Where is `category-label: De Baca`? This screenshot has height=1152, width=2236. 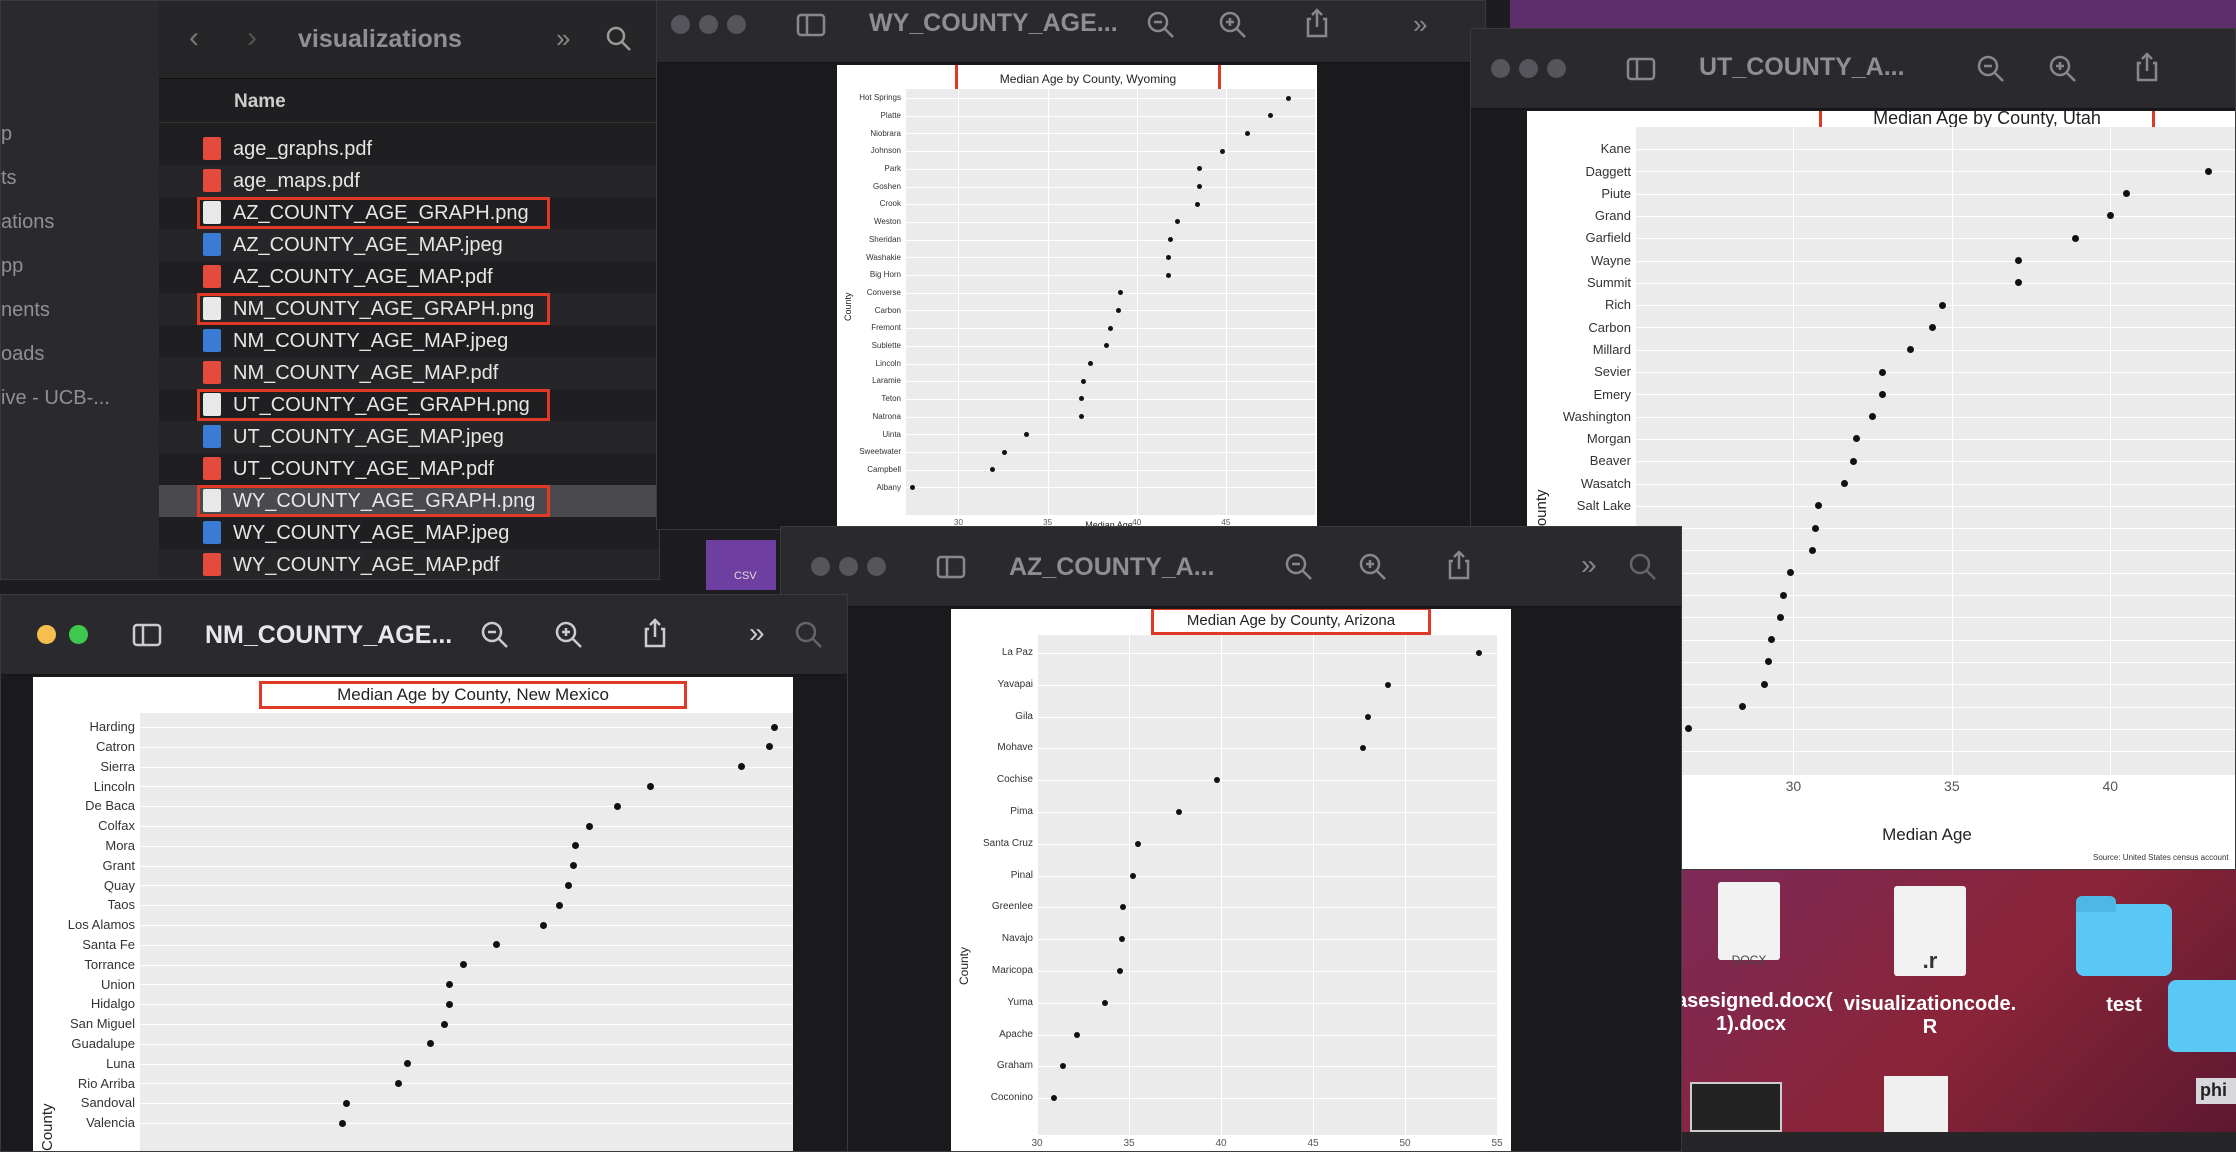
category-label: De Baca is located at coordinates (110, 806).